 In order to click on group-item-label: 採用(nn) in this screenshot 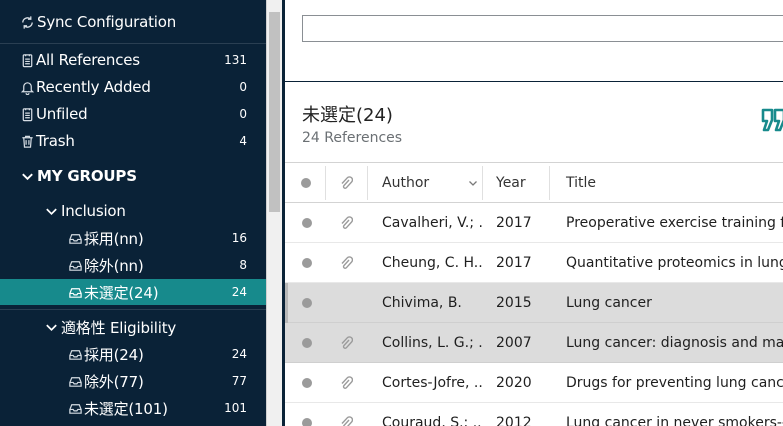, I will do `click(114, 238)`.